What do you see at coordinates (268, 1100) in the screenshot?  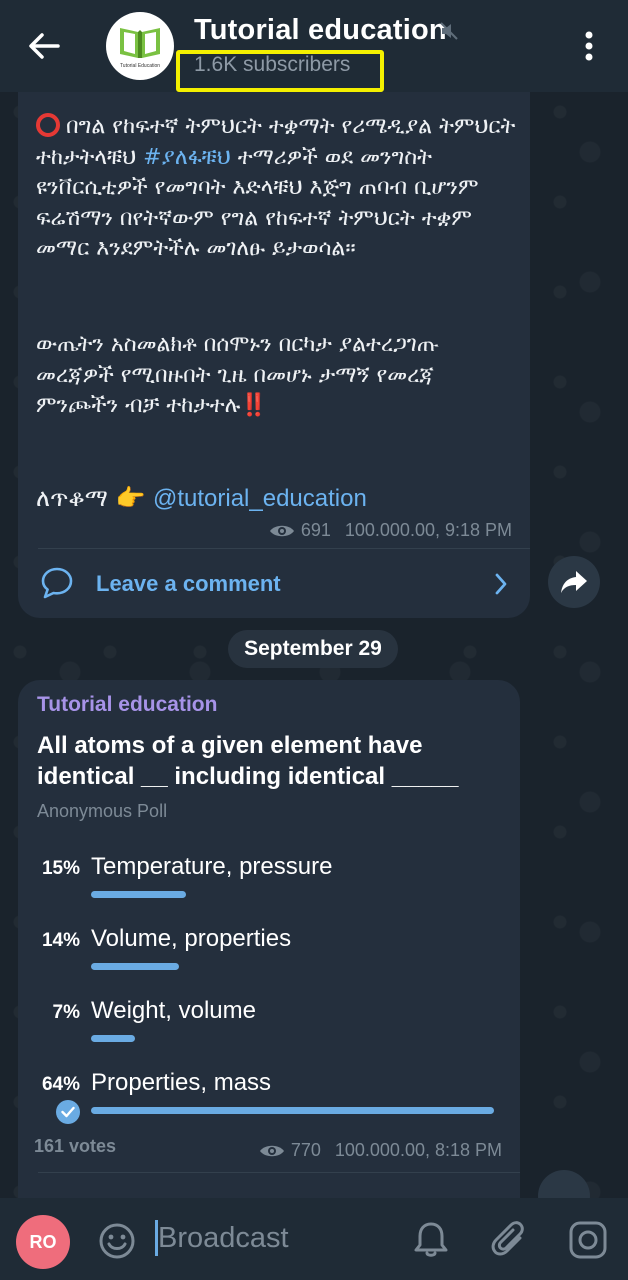 I see `poll-option: 64% Properties, mass` at bounding box center [268, 1100].